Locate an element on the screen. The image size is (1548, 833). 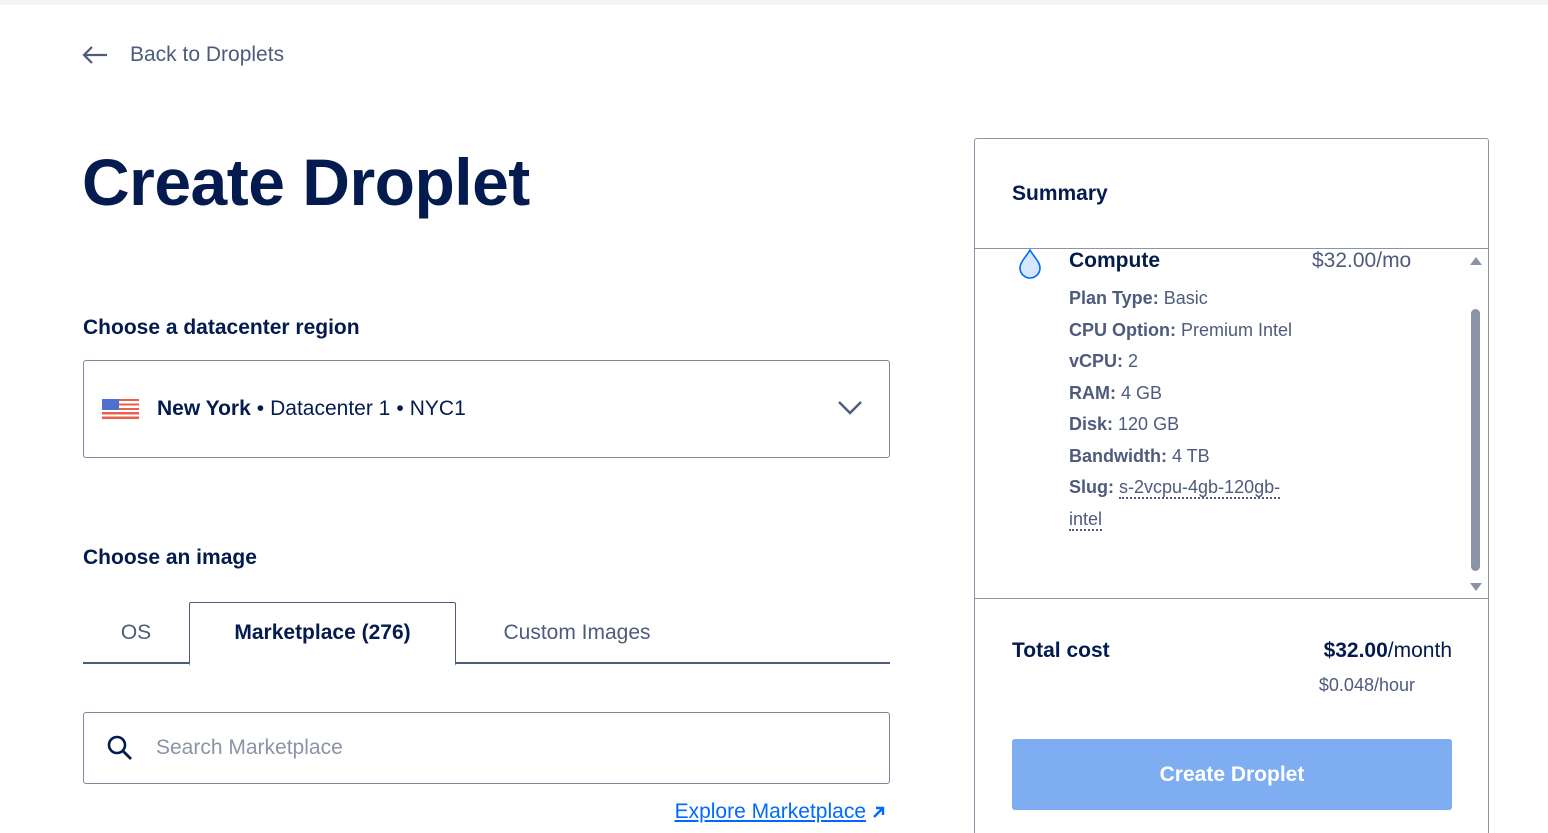
detail-cpu-option: CPU Option: Premium Intel is located at coordinates (1181, 329).